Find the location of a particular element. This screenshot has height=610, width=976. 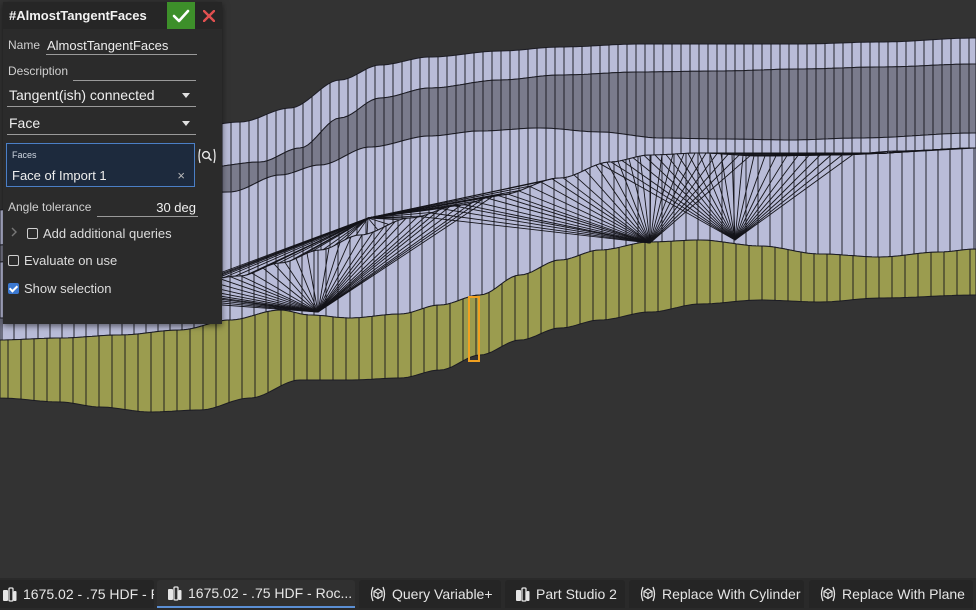

dialog-header: #AlmostTangentFaces is located at coordinates (112, 15).